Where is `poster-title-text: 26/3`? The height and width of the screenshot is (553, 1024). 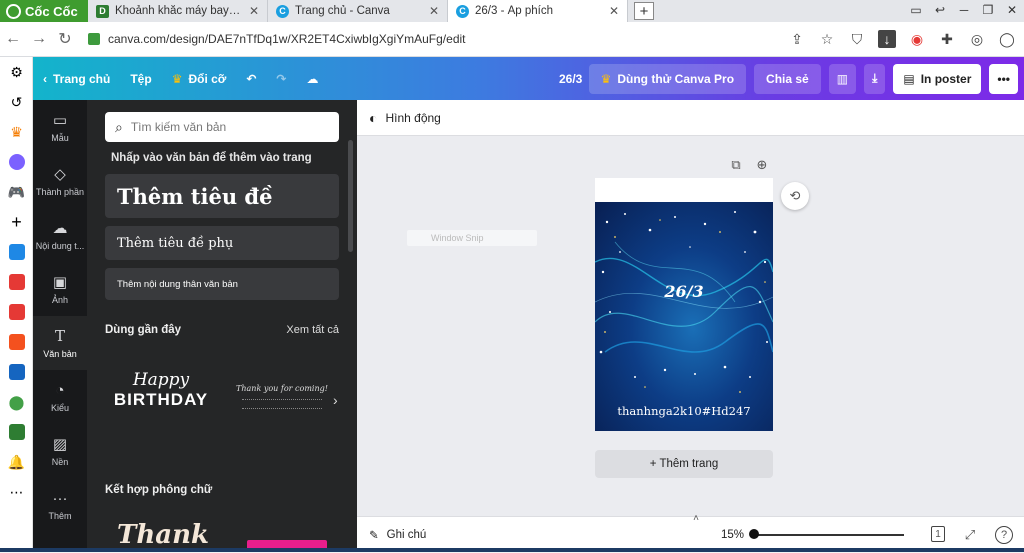
poster-title-text: 26/3 is located at coordinates (684, 291).